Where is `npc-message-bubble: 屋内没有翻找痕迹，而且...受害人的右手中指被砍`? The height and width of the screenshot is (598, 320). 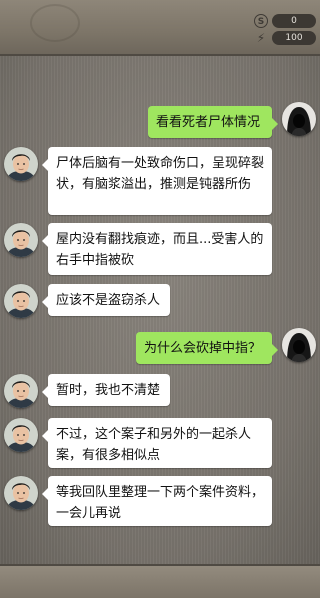 npc-message-bubble: 屋内没有翻找痕迹，而且...受害人的右手中指被砍 is located at coordinates (157, 249).